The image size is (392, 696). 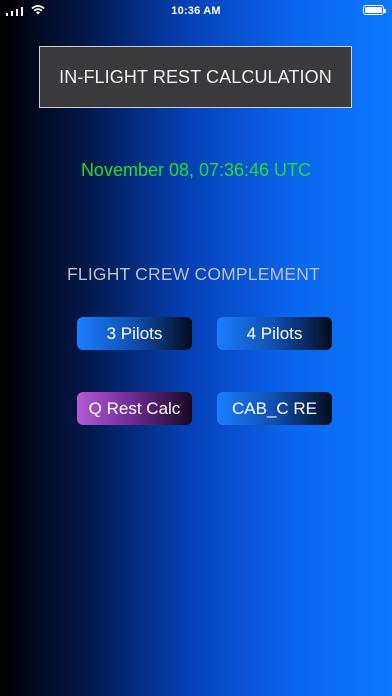 What do you see at coordinates (134, 333) in the screenshot?
I see `three-pilots-button: 3 Pilots` at bounding box center [134, 333].